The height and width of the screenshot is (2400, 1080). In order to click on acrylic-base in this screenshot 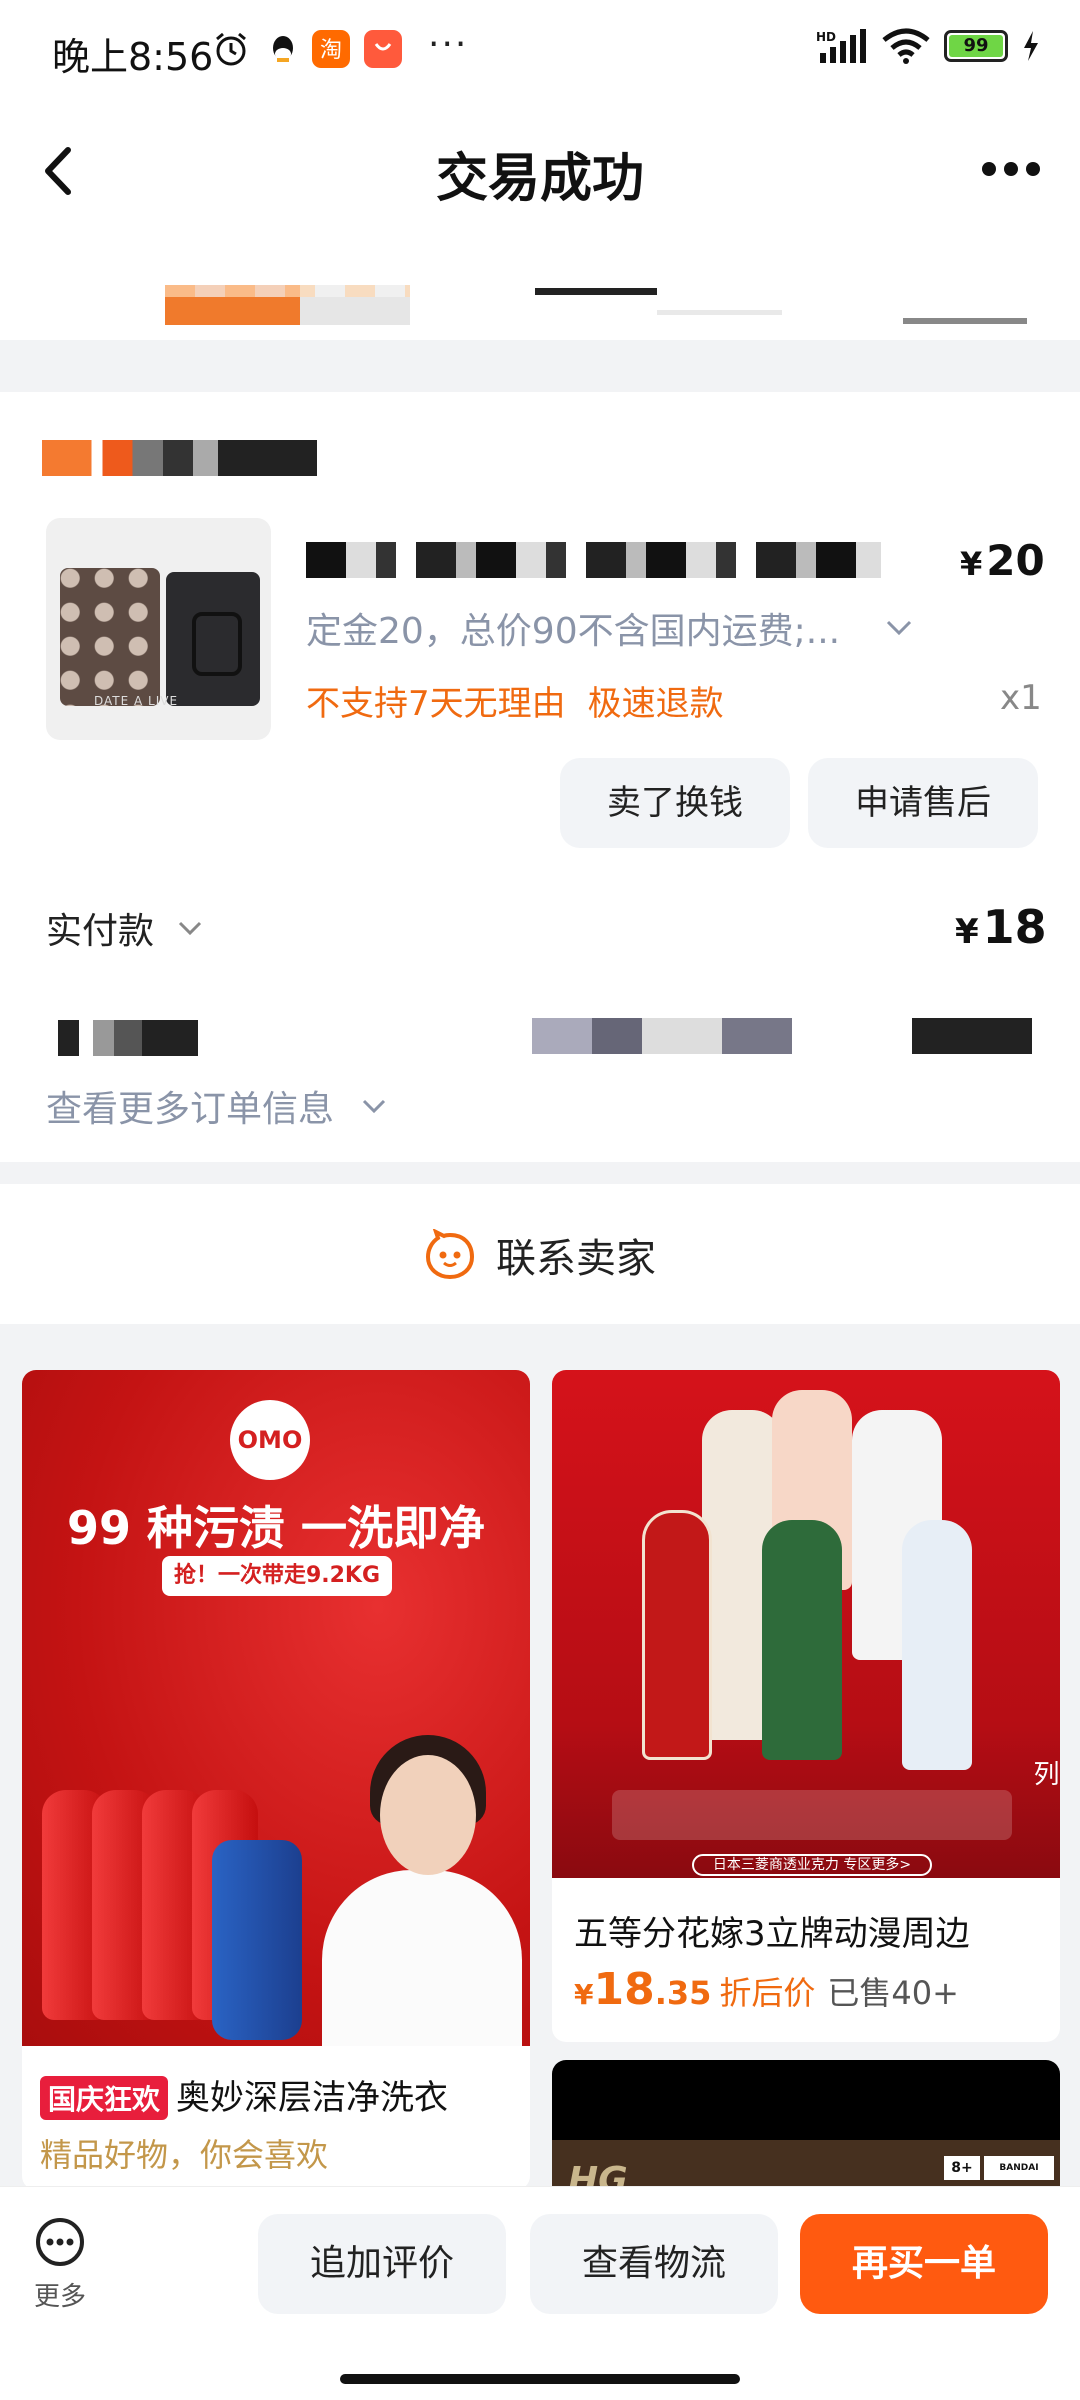, I will do `click(812, 1815)`.